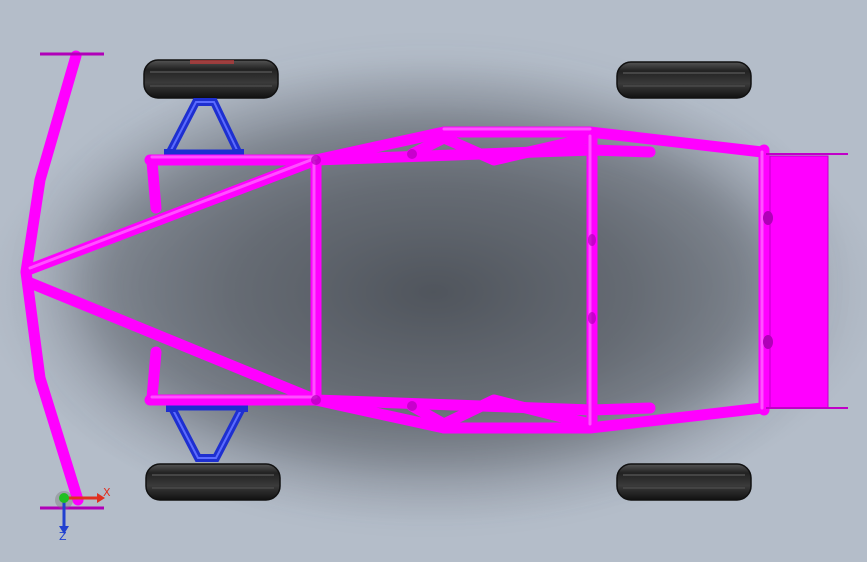 The image size is (867, 562). What do you see at coordinates (107, 492) in the screenshot?
I see `triad-x-label: X` at bounding box center [107, 492].